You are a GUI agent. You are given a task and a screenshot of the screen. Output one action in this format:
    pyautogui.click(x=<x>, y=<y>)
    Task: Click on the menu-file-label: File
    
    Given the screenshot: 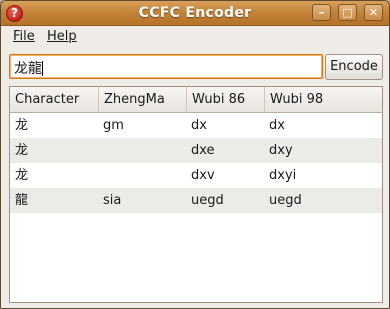 What is the action you would take?
    pyautogui.click(x=24, y=36)
    